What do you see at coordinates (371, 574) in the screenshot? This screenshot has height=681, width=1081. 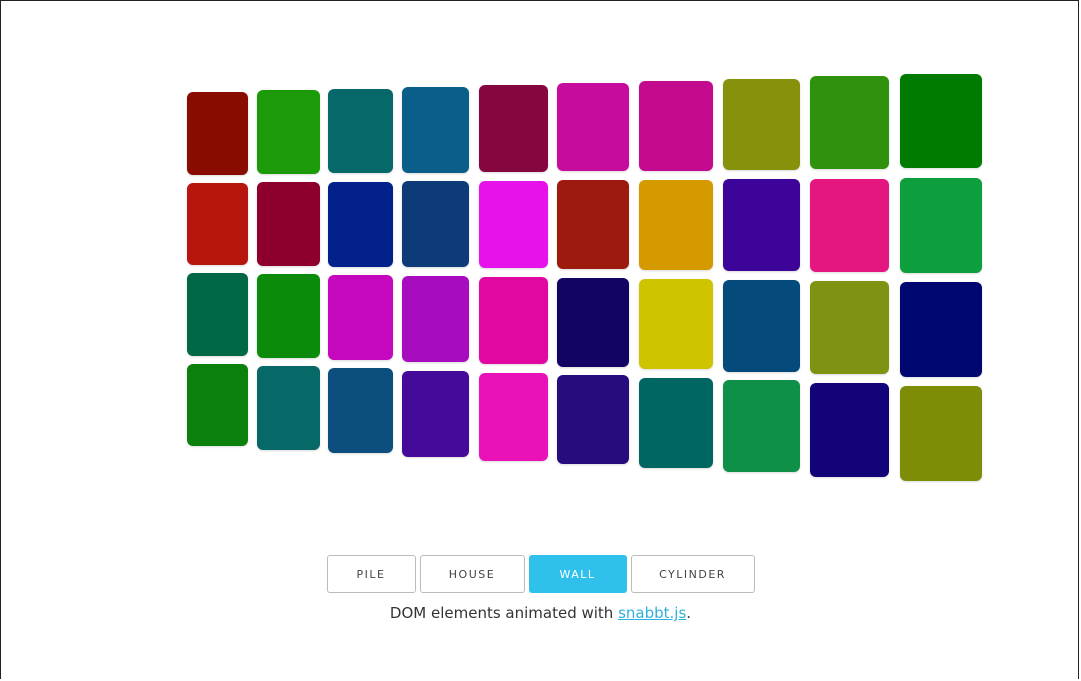 I see `pile-button: PILE` at bounding box center [371, 574].